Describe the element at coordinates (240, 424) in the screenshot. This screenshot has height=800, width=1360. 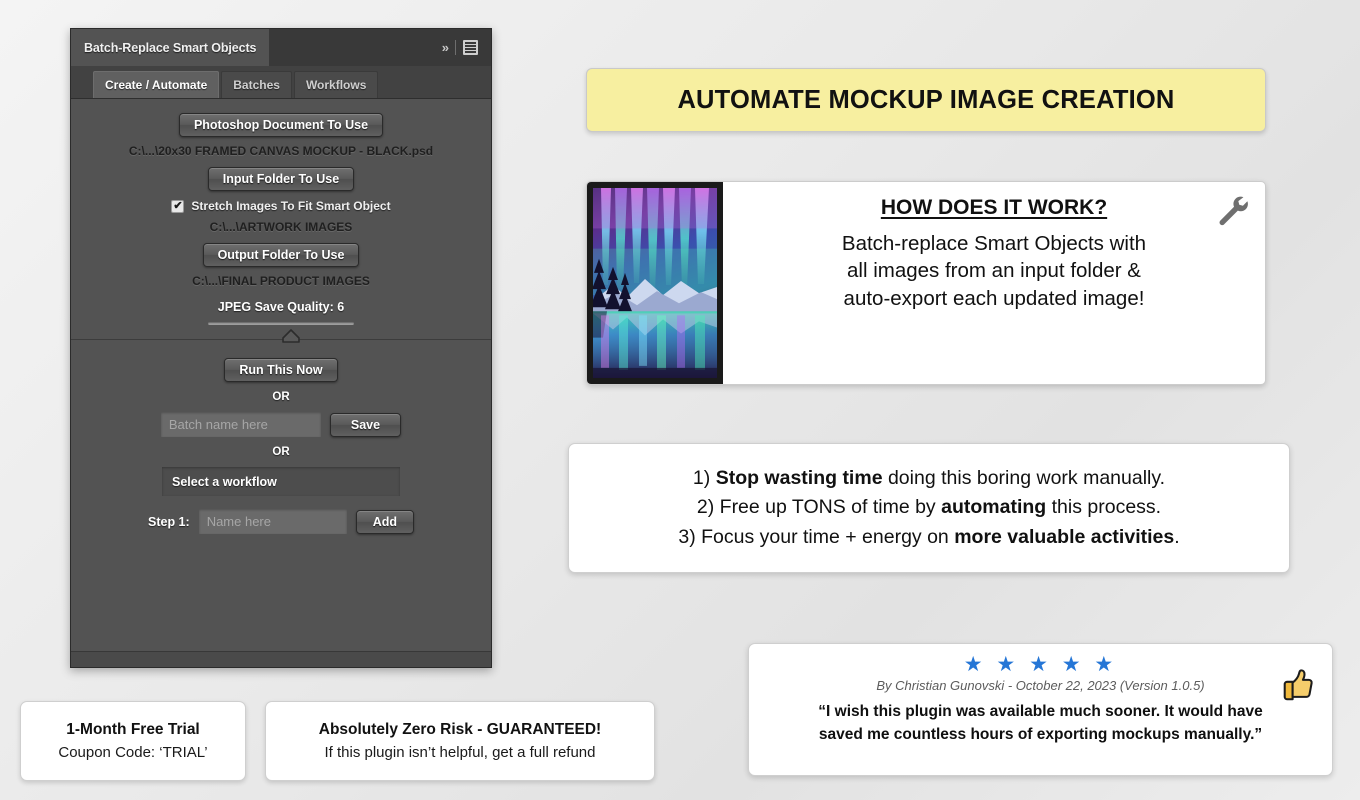
I see `batch-name-input` at that location.